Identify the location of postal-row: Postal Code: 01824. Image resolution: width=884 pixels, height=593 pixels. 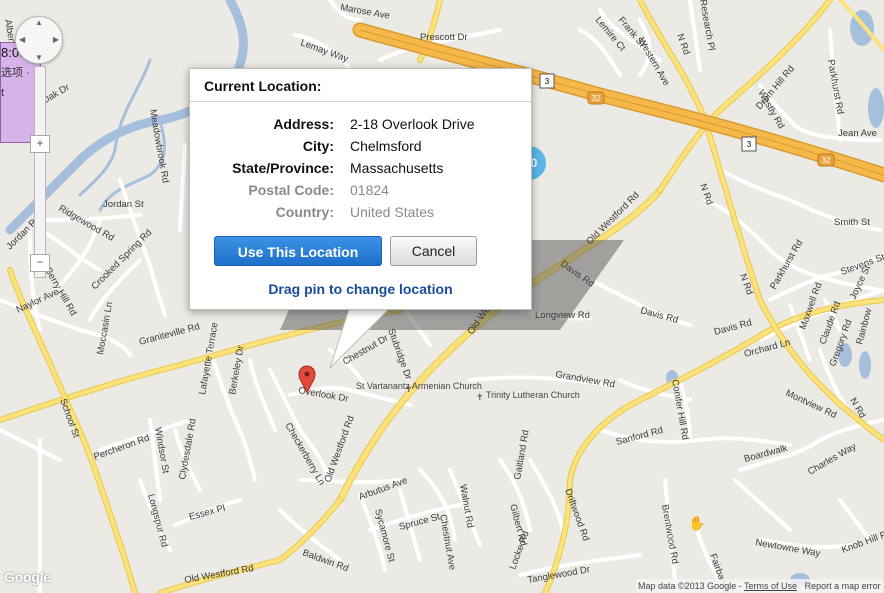
(360, 192).